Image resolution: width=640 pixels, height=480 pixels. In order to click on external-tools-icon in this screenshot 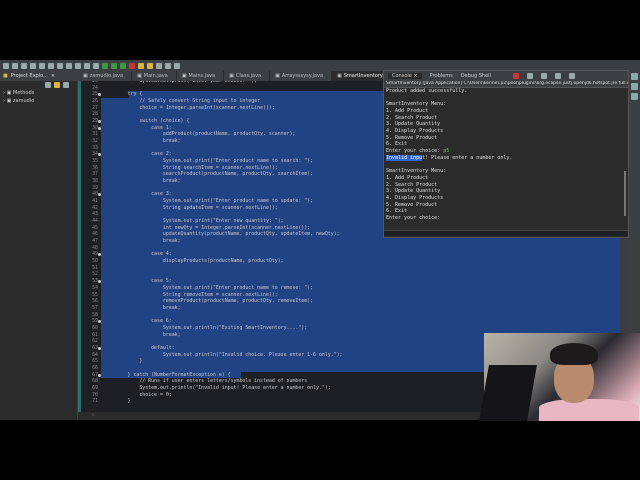, I will do `click(132, 65)`.